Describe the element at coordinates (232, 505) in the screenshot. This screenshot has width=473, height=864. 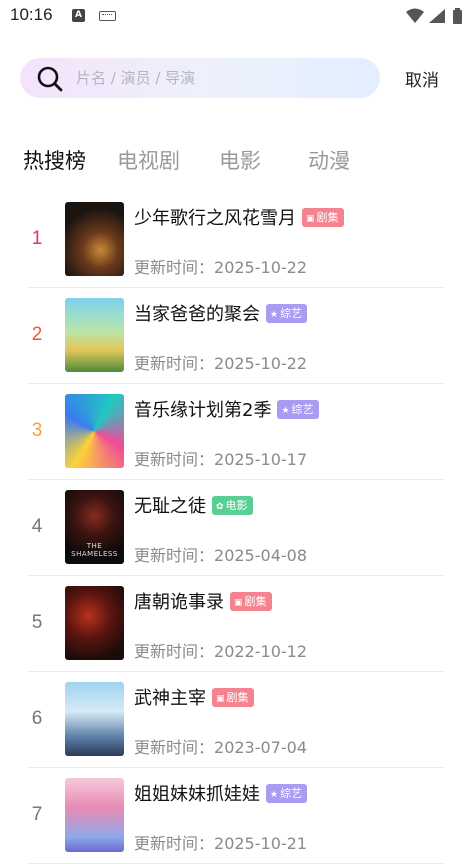
I see `badge-movie: ✿ 电影` at that location.